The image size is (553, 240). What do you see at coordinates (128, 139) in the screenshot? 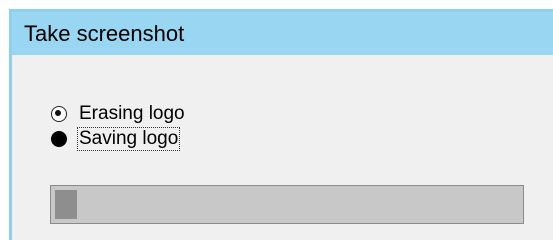
I see `option-label: Saving logo` at bounding box center [128, 139].